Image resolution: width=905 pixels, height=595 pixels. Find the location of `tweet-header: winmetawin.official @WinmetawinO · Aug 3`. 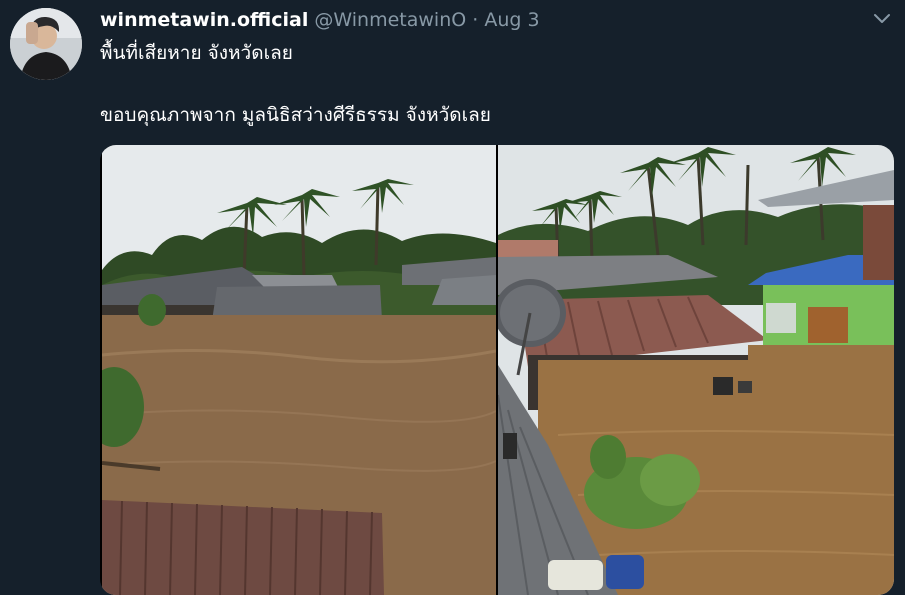

tweet-header: winmetawin.official @WinmetawinO · Aug 3 is located at coordinates (472, 20).